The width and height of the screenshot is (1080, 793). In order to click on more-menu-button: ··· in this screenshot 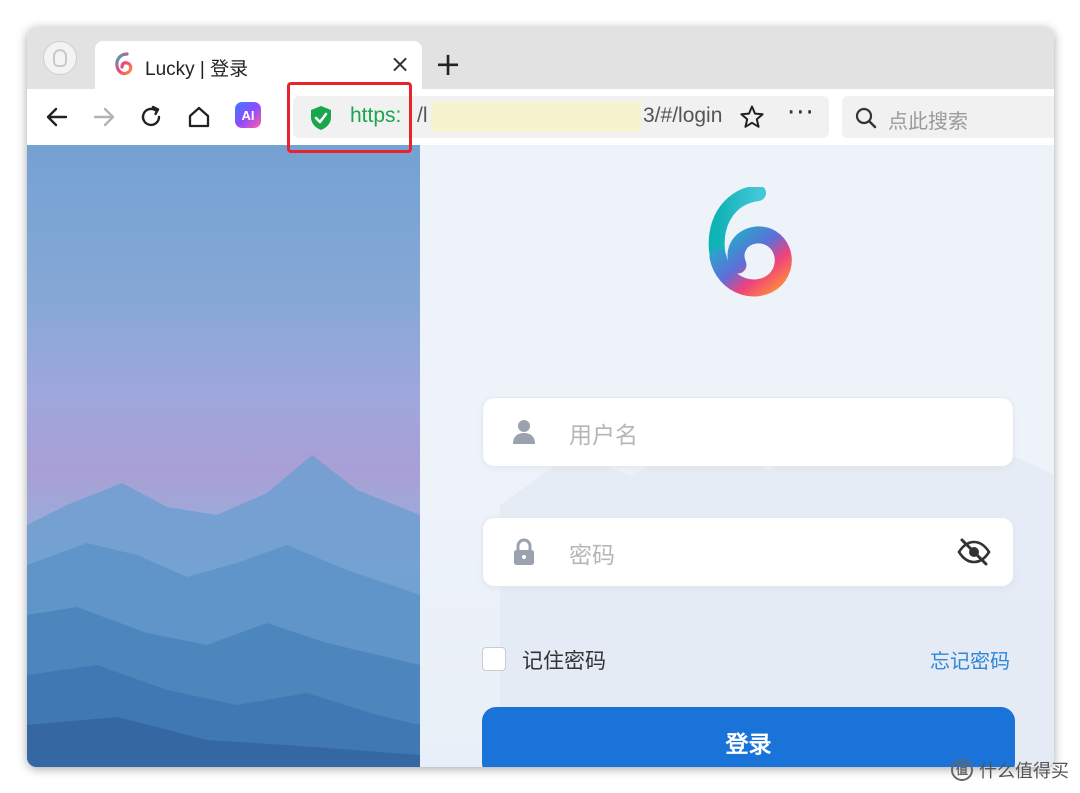, I will do `click(801, 113)`.